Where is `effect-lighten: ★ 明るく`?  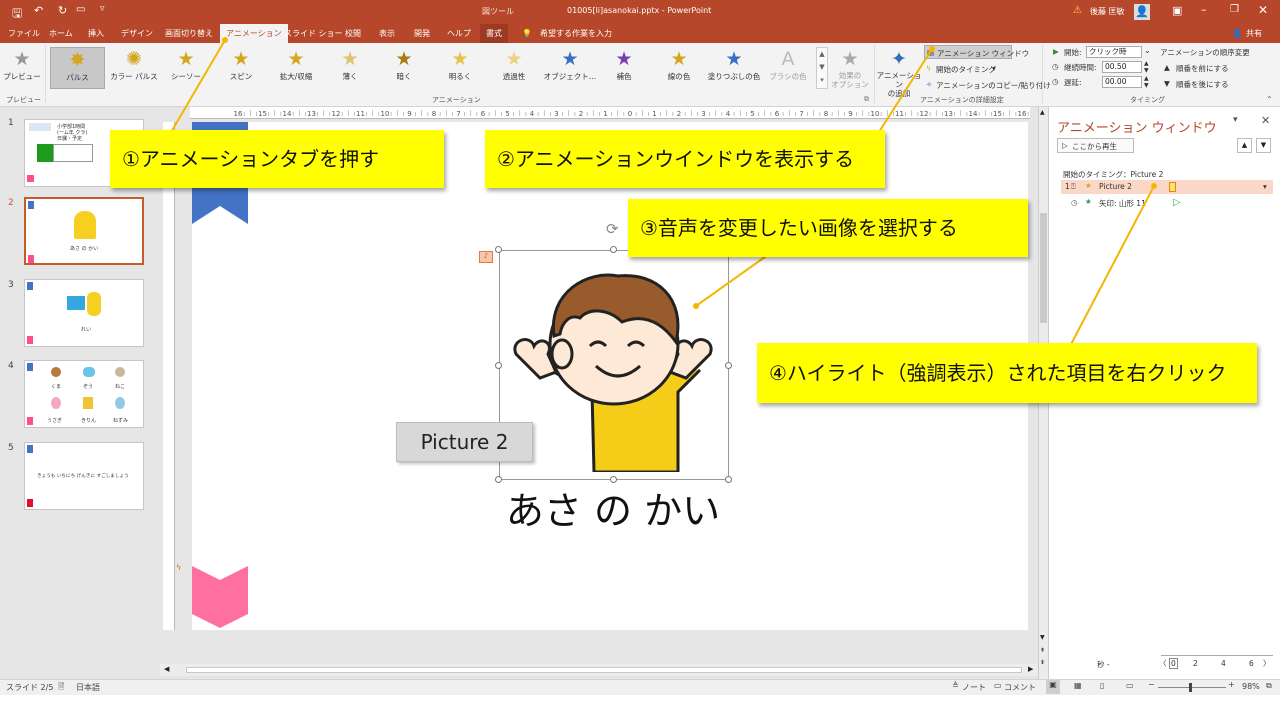
effect-lighten: ★ 明るく is located at coordinates (460, 68).